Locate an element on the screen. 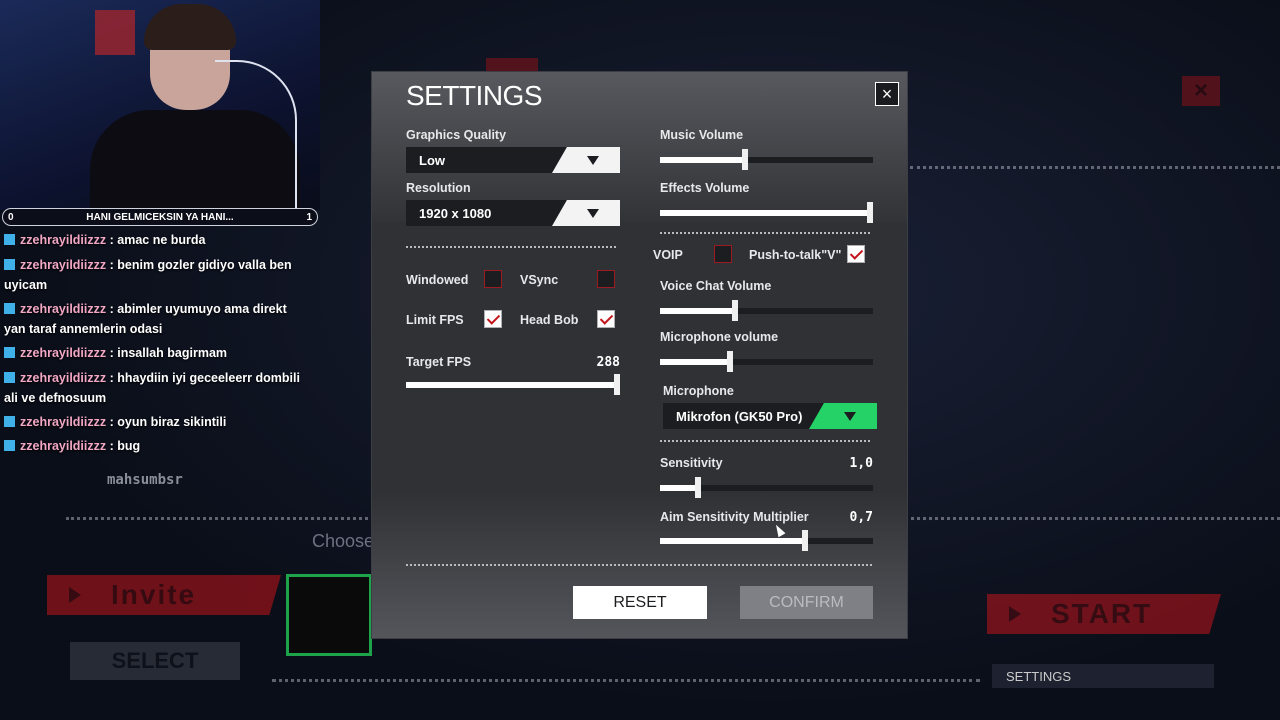 This screenshot has height=720, width=1280. microphone-volume-slider is located at coordinates (766, 361).